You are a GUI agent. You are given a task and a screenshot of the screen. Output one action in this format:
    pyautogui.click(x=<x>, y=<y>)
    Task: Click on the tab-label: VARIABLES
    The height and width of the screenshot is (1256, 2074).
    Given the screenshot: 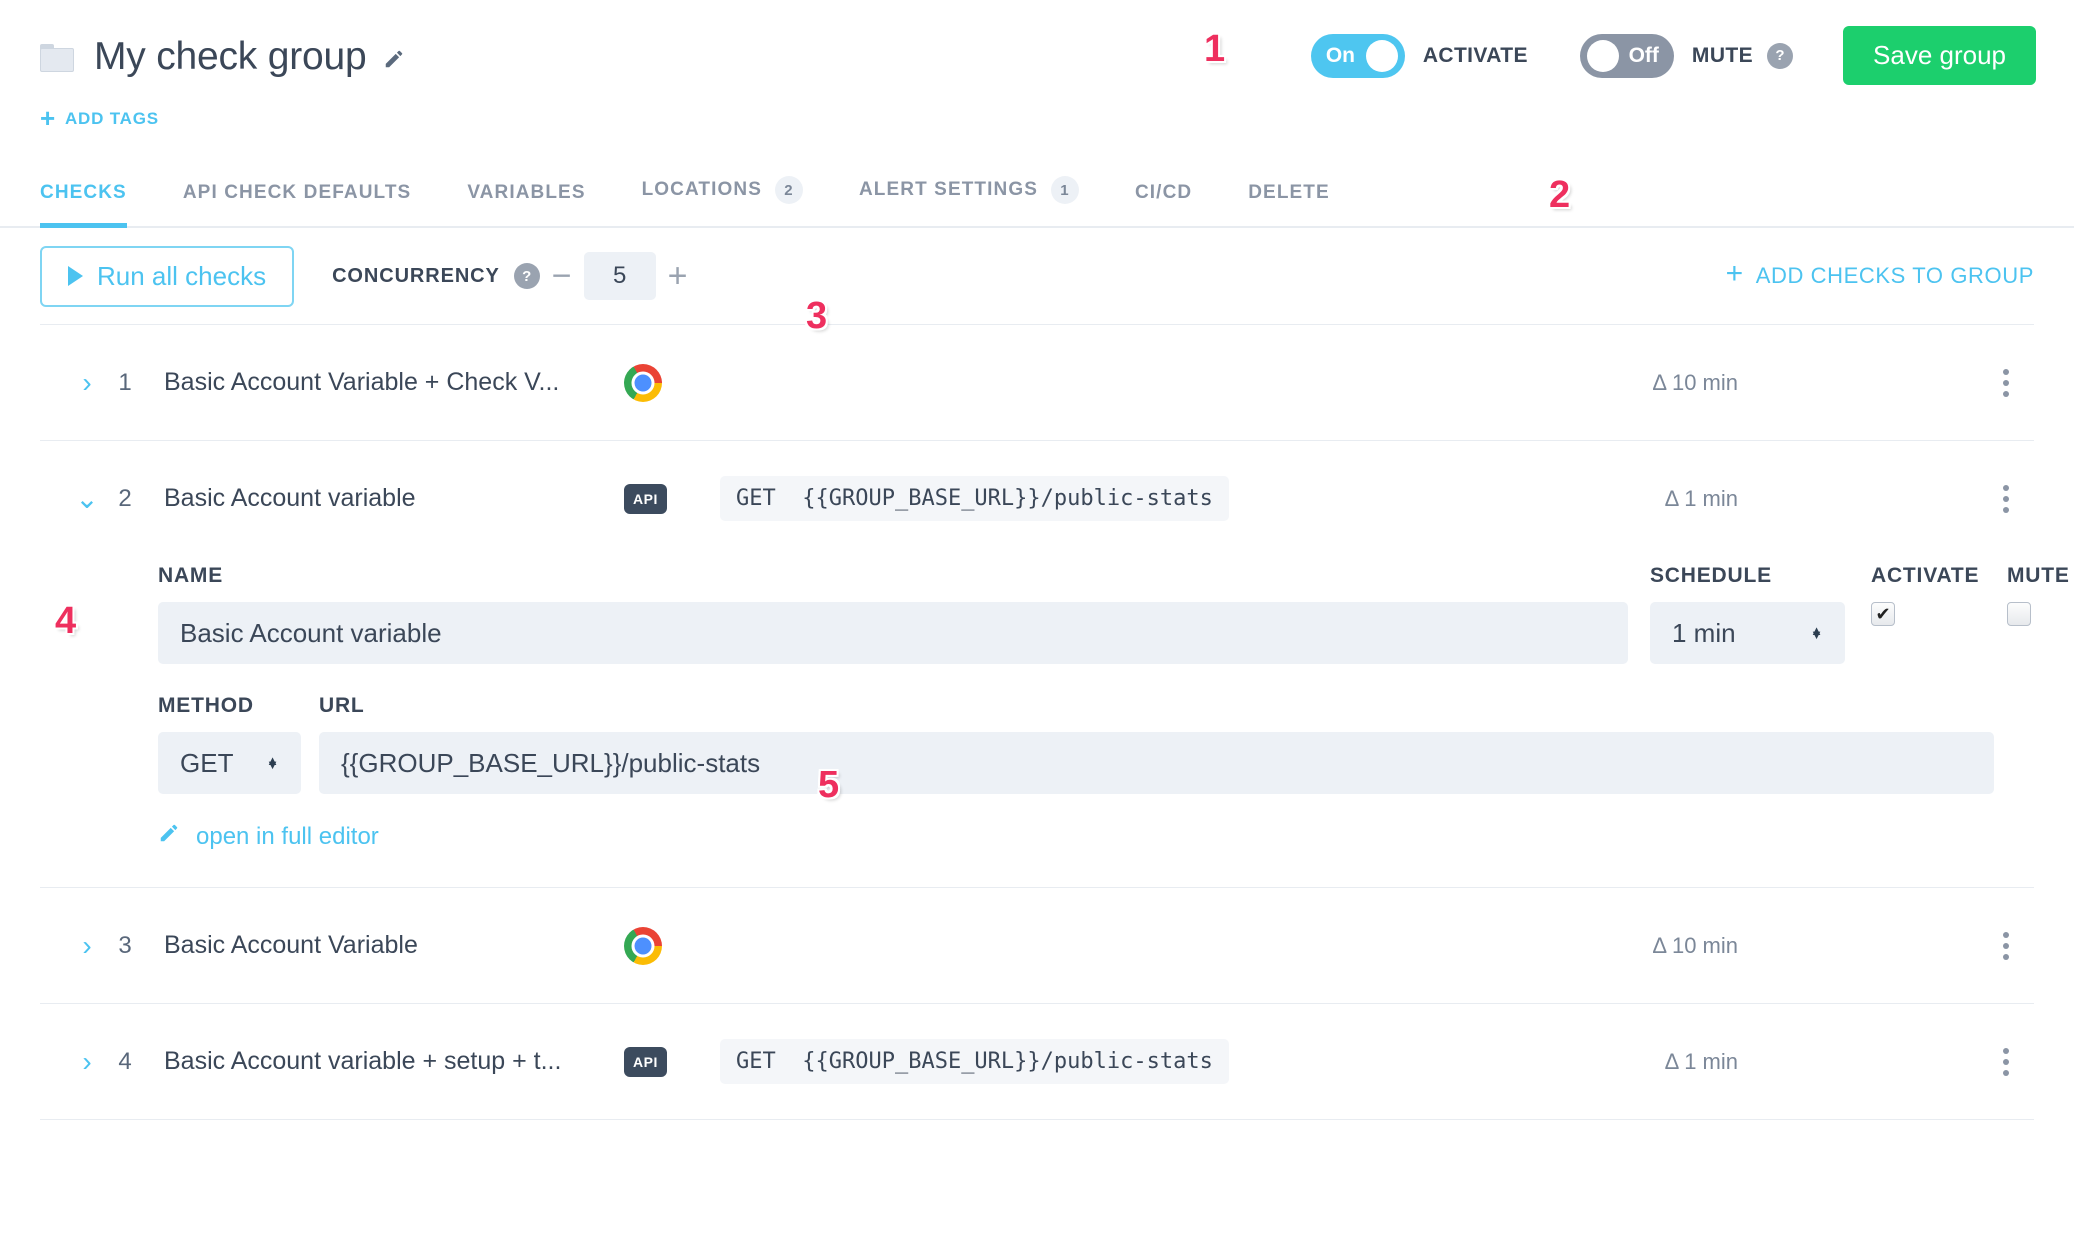 What is the action you would take?
    pyautogui.click(x=526, y=192)
    